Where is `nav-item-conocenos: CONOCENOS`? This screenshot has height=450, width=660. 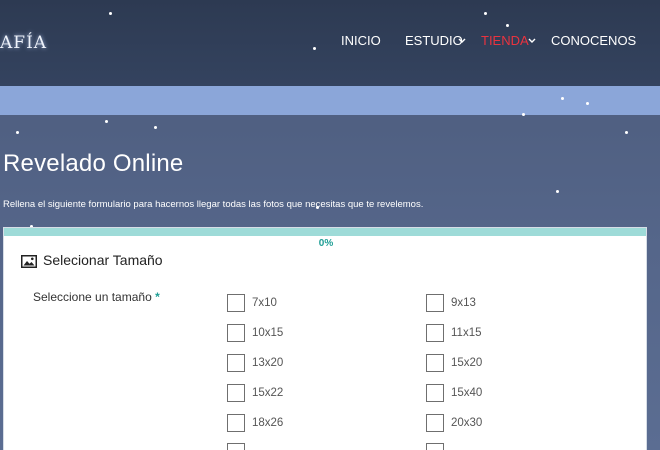
nav-item-conocenos: CONOCENOS is located at coordinates (593, 41).